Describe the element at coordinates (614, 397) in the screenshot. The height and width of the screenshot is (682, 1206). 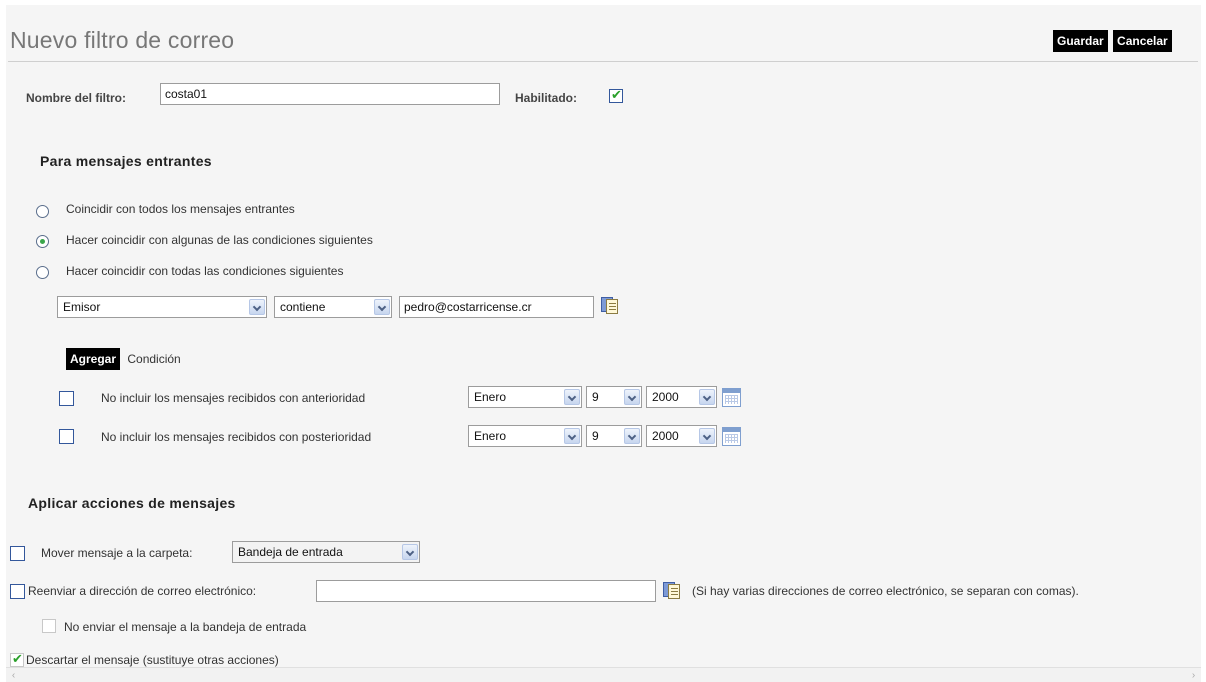
I see `exclude-before-day-select: 9` at that location.